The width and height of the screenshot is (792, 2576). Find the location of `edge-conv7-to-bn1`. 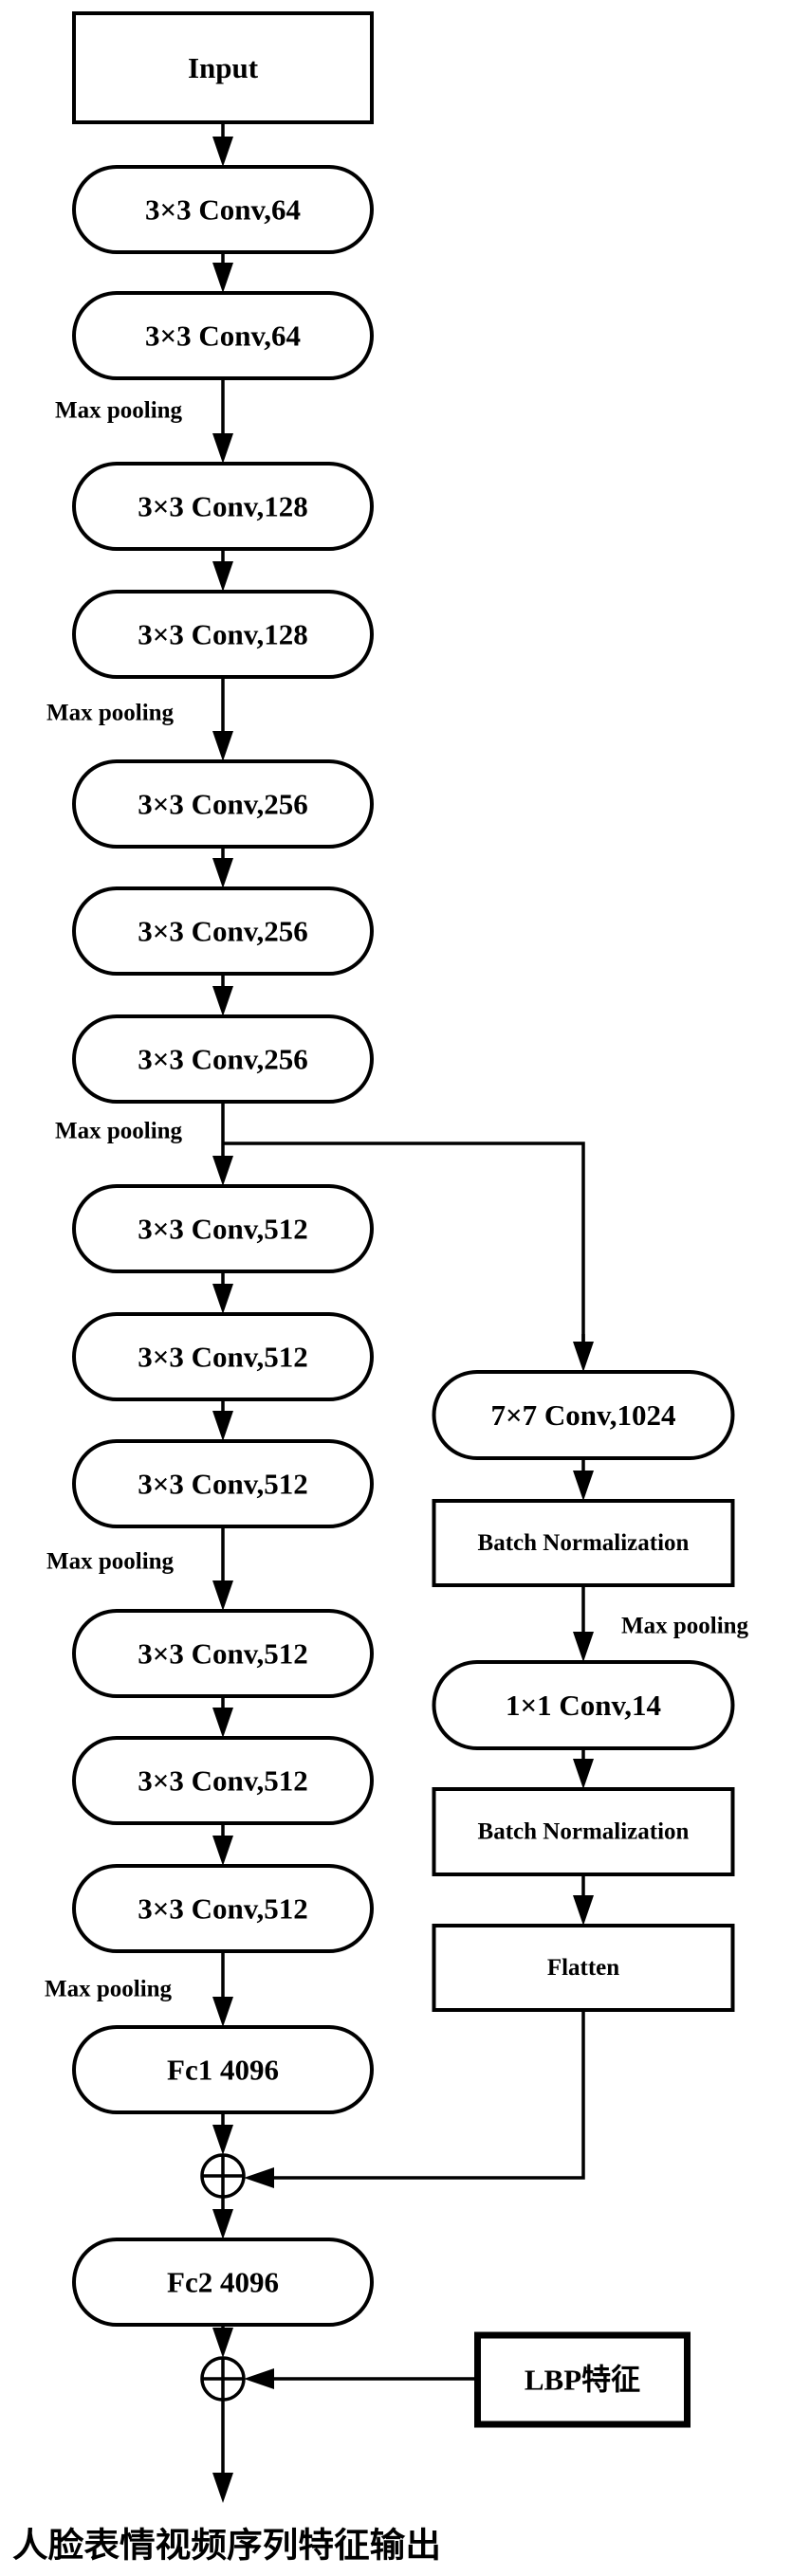

edge-conv7-to-bn1 is located at coordinates (583, 1479).